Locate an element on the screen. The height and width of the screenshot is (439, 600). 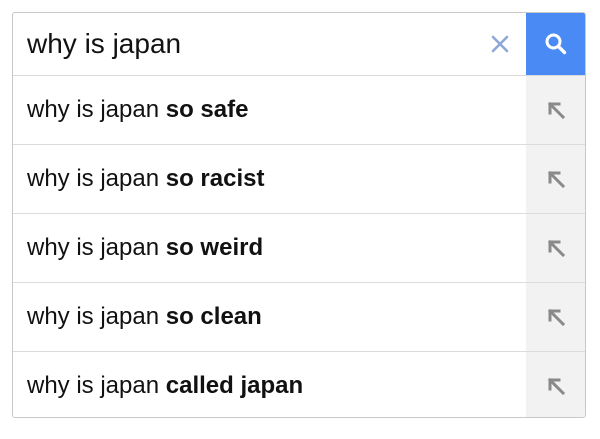
suggestion-completion: so racist is located at coordinates (215, 178).